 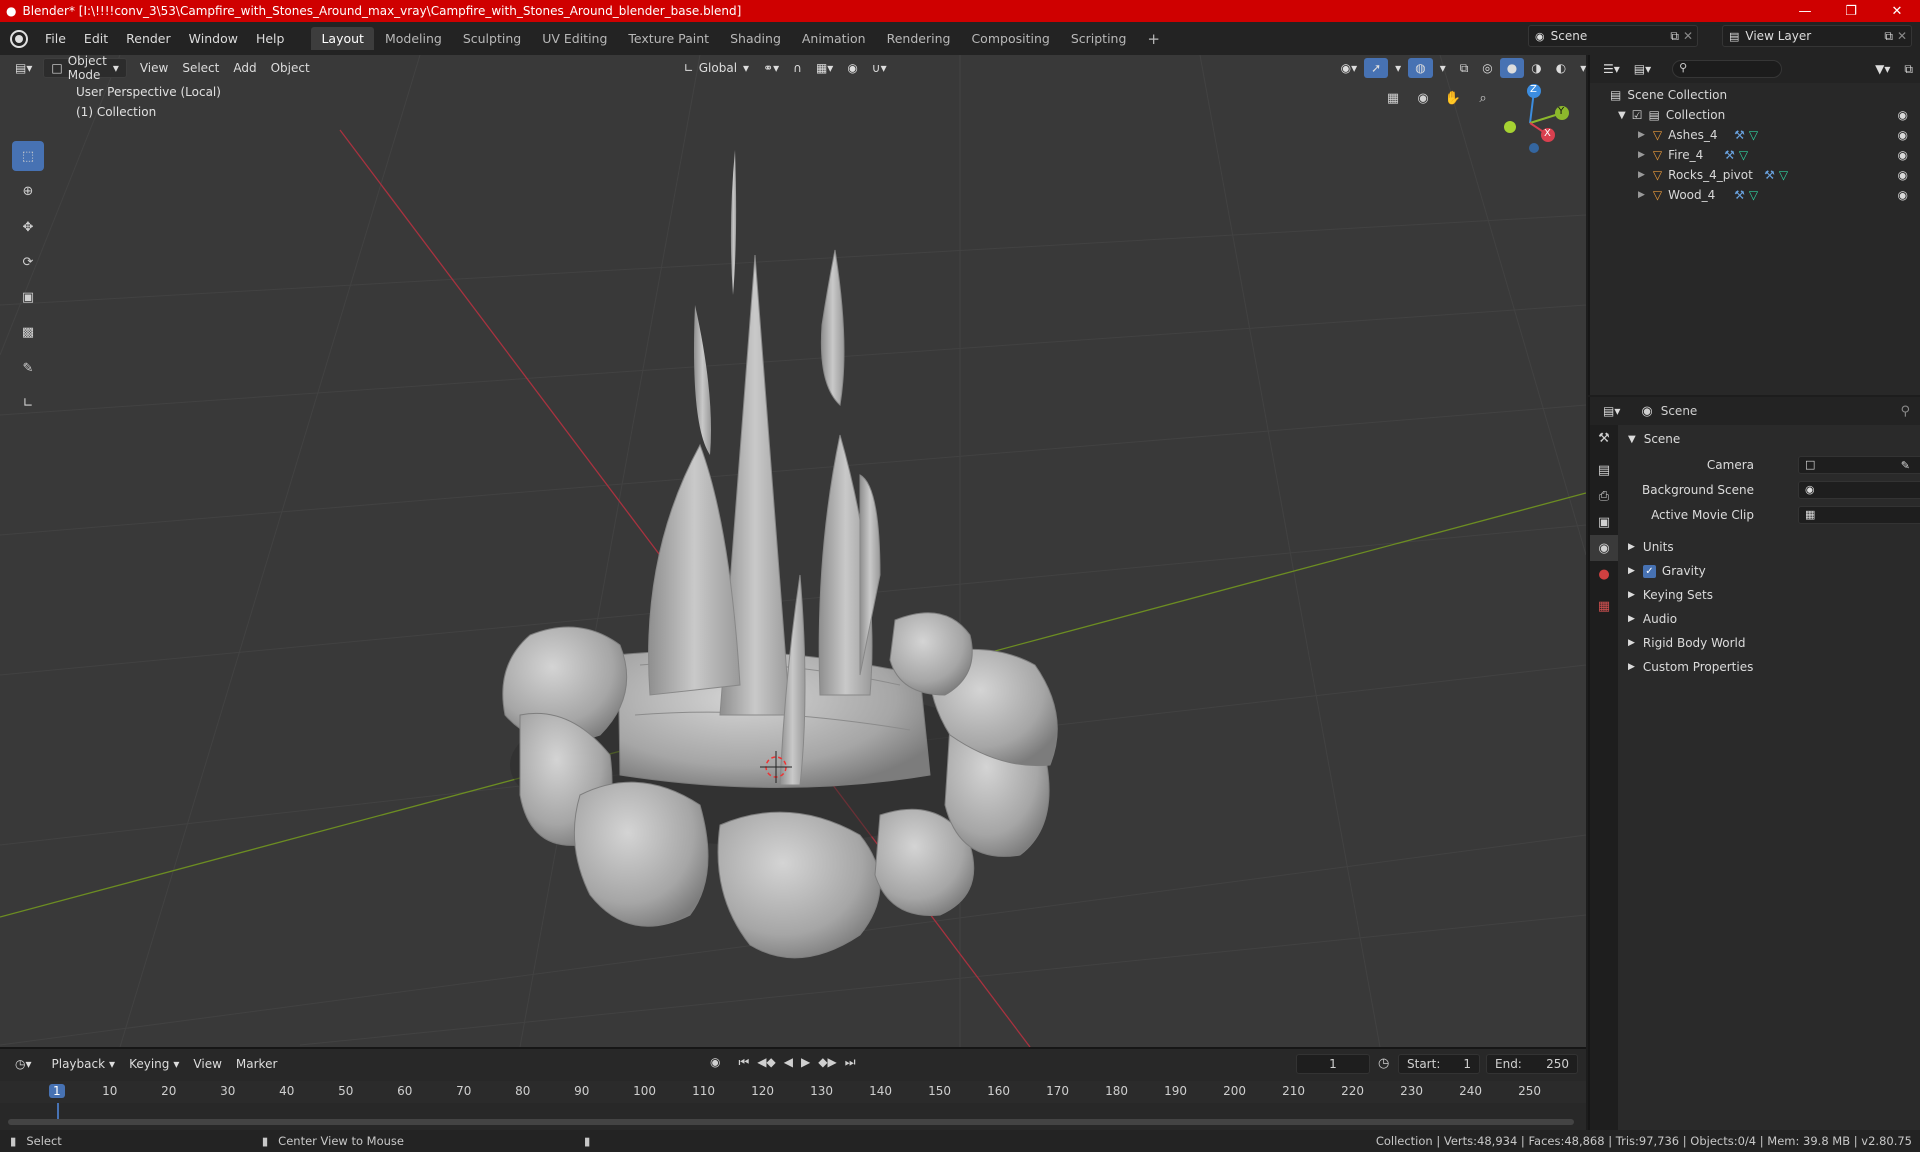 What do you see at coordinates (1769, 595) in the screenshot?
I see `keying-sets-panel-header: ▶ Keying Sets` at bounding box center [1769, 595].